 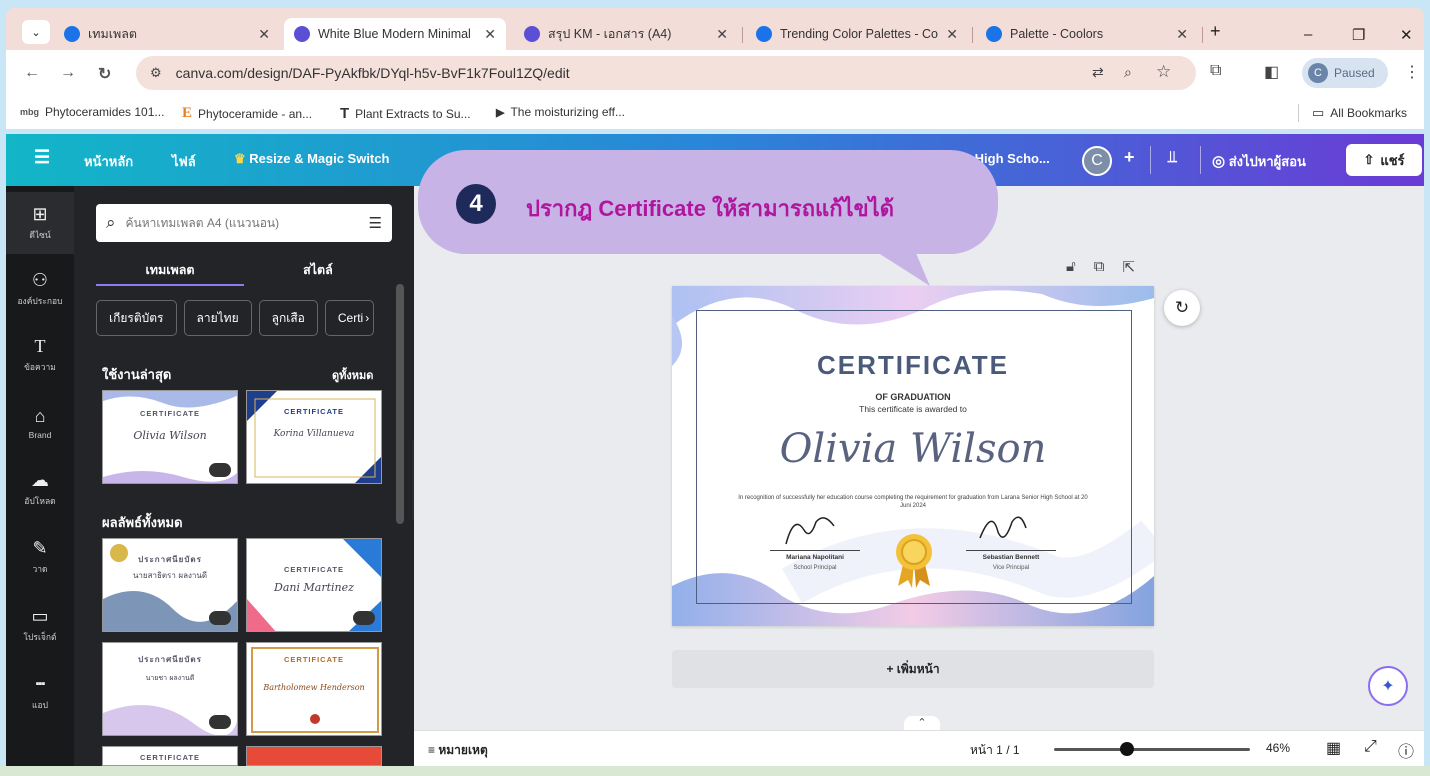 I want to click on filter-icon: ☰, so click(x=375, y=223).